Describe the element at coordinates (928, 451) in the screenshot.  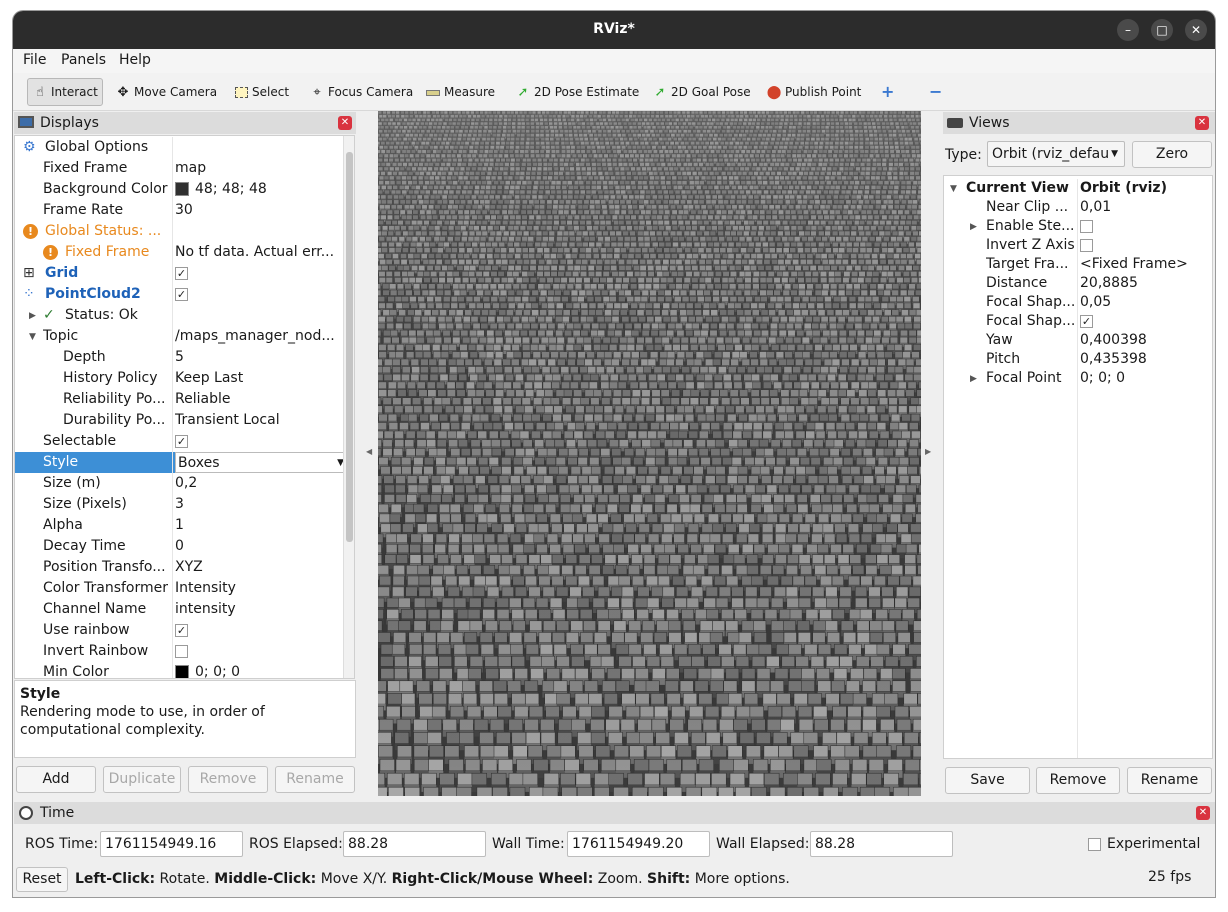
I see `collapse-right-icon: ▶` at that location.